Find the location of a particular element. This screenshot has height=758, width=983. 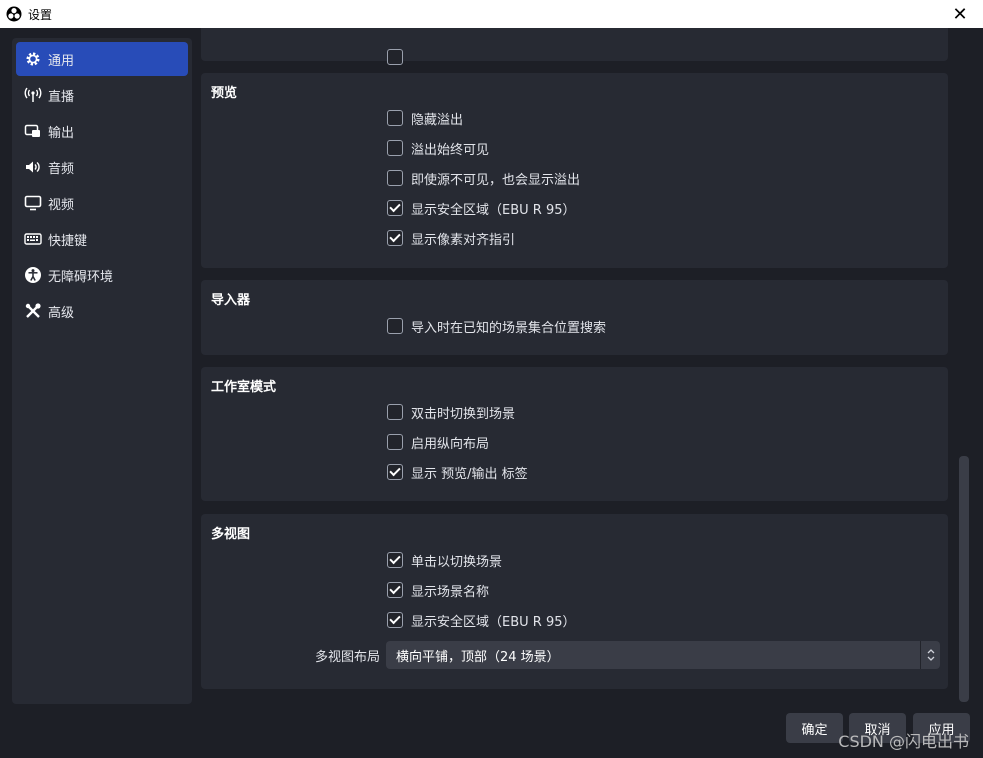

show-preview-program-labels-option: 显示 预览/输出 标签 is located at coordinates (457, 472).